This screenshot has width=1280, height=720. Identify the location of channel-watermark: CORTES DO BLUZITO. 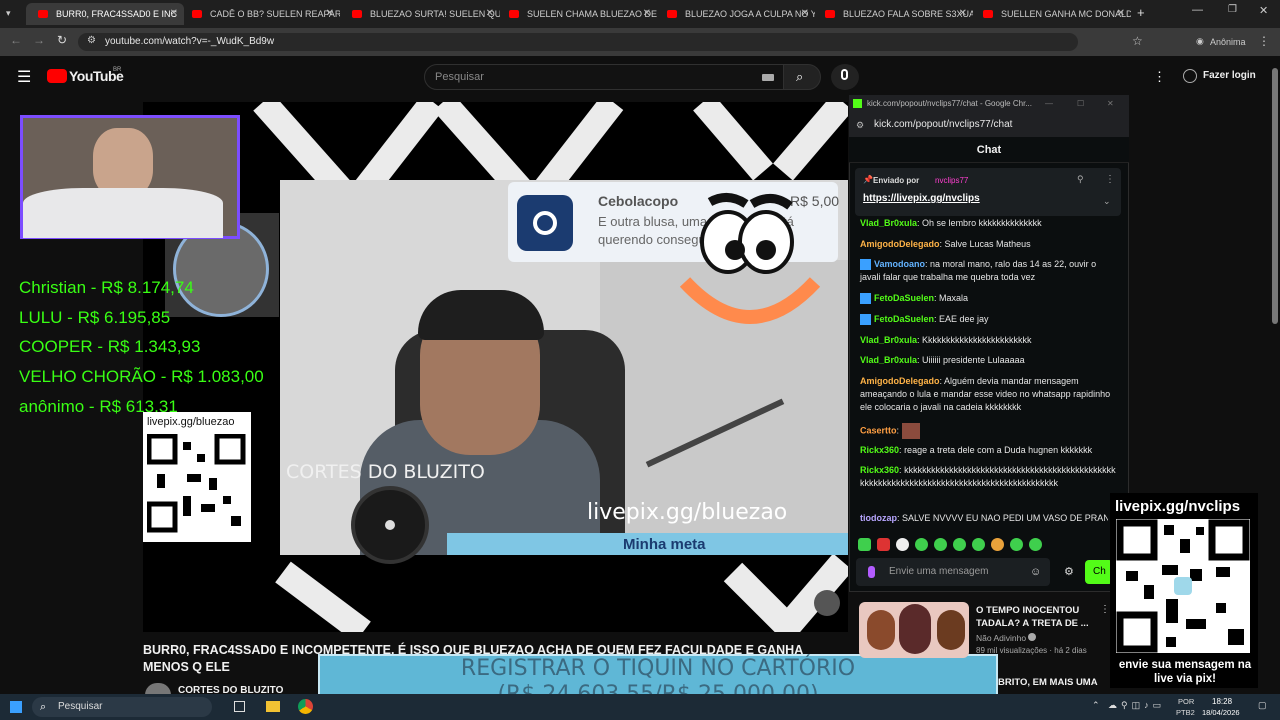
(385, 472).